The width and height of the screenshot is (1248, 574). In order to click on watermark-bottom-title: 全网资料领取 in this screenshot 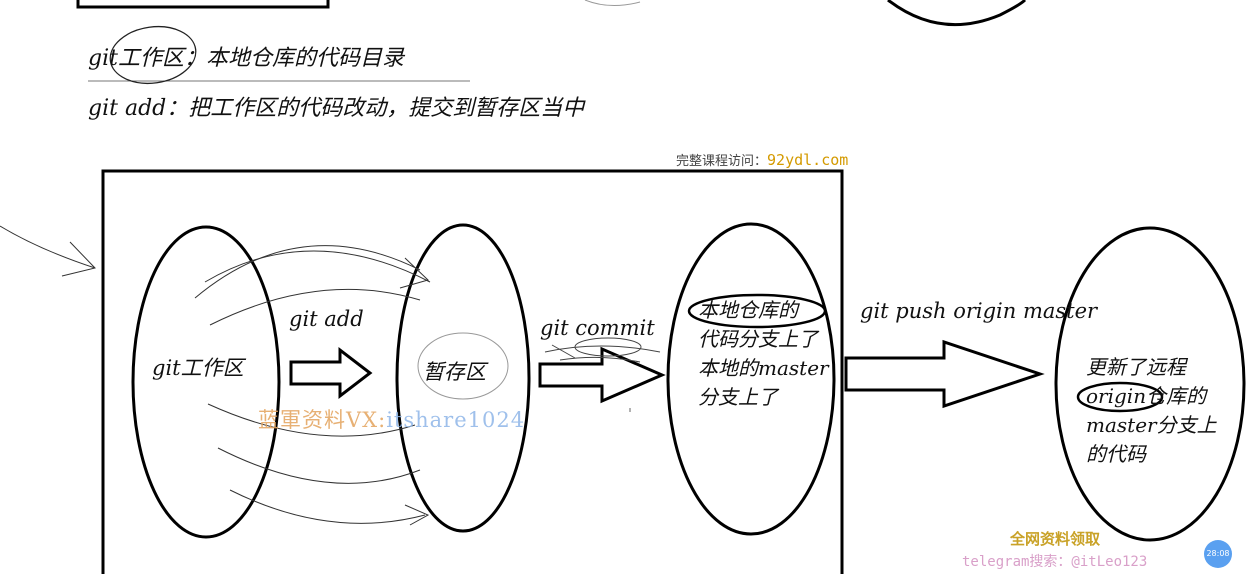, I will do `click(1055, 539)`.